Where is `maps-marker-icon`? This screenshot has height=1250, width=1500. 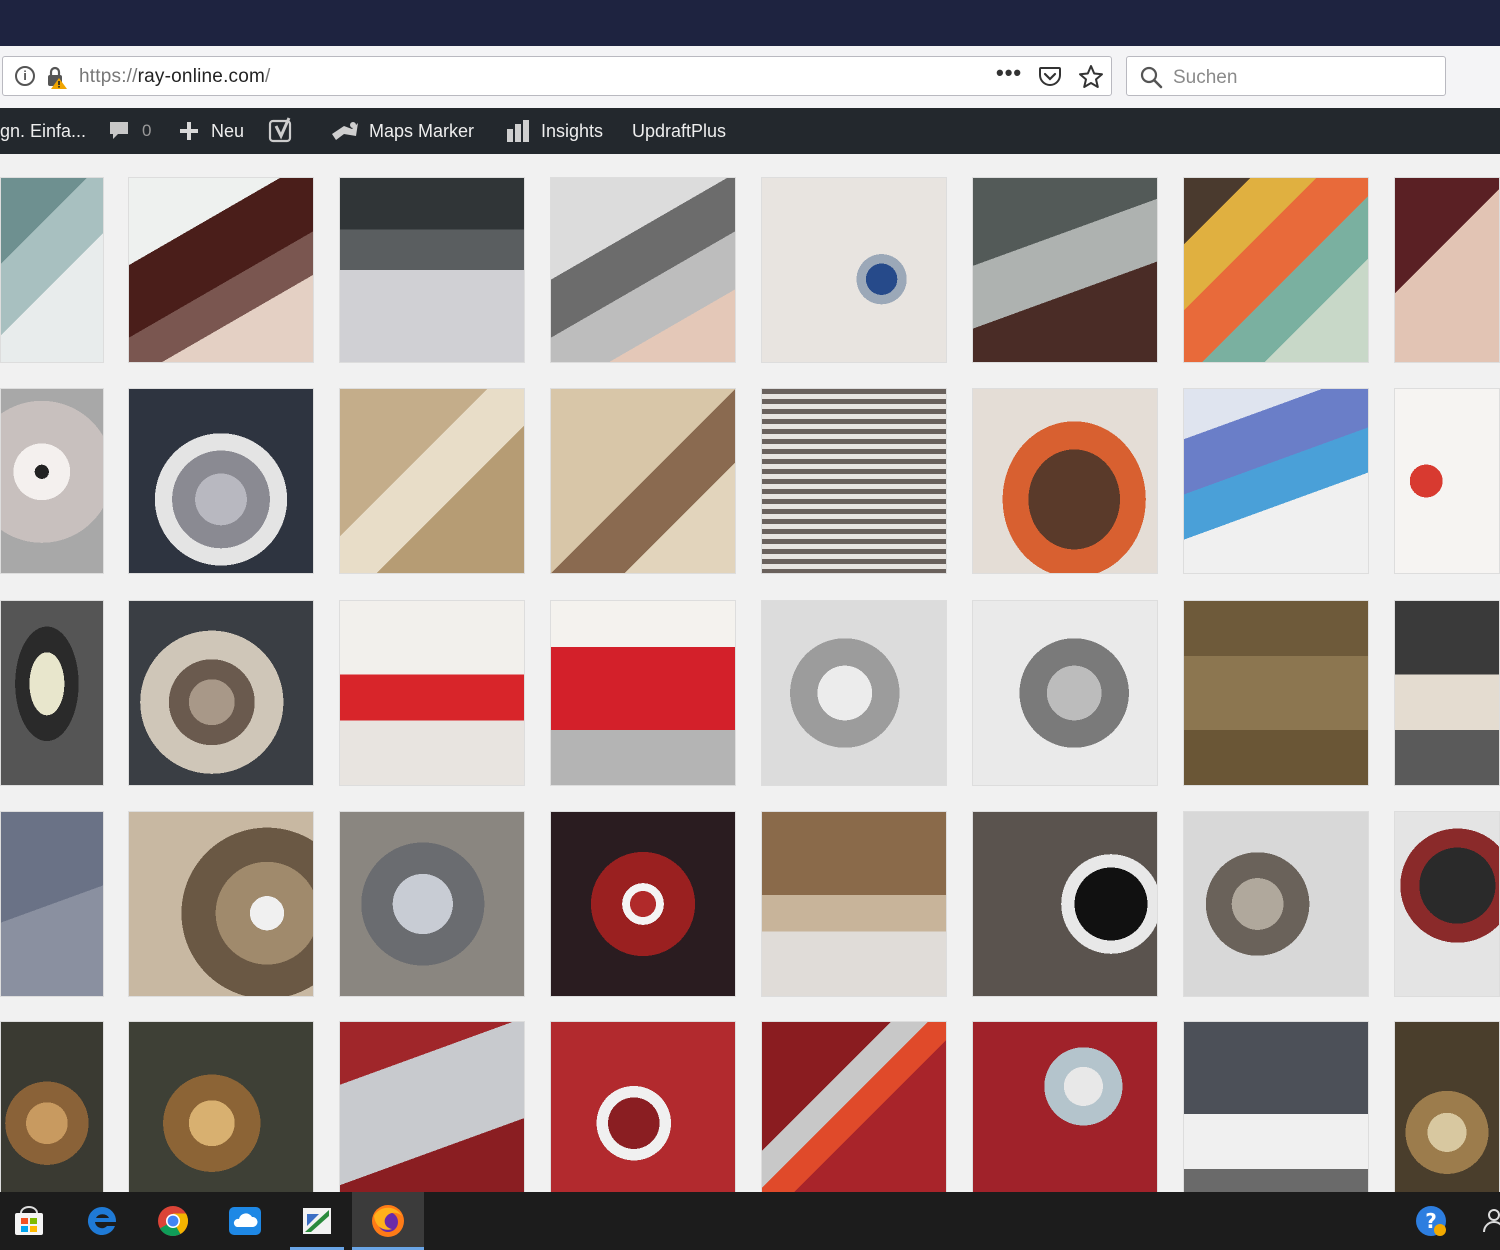 maps-marker-icon is located at coordinates (345, 131).